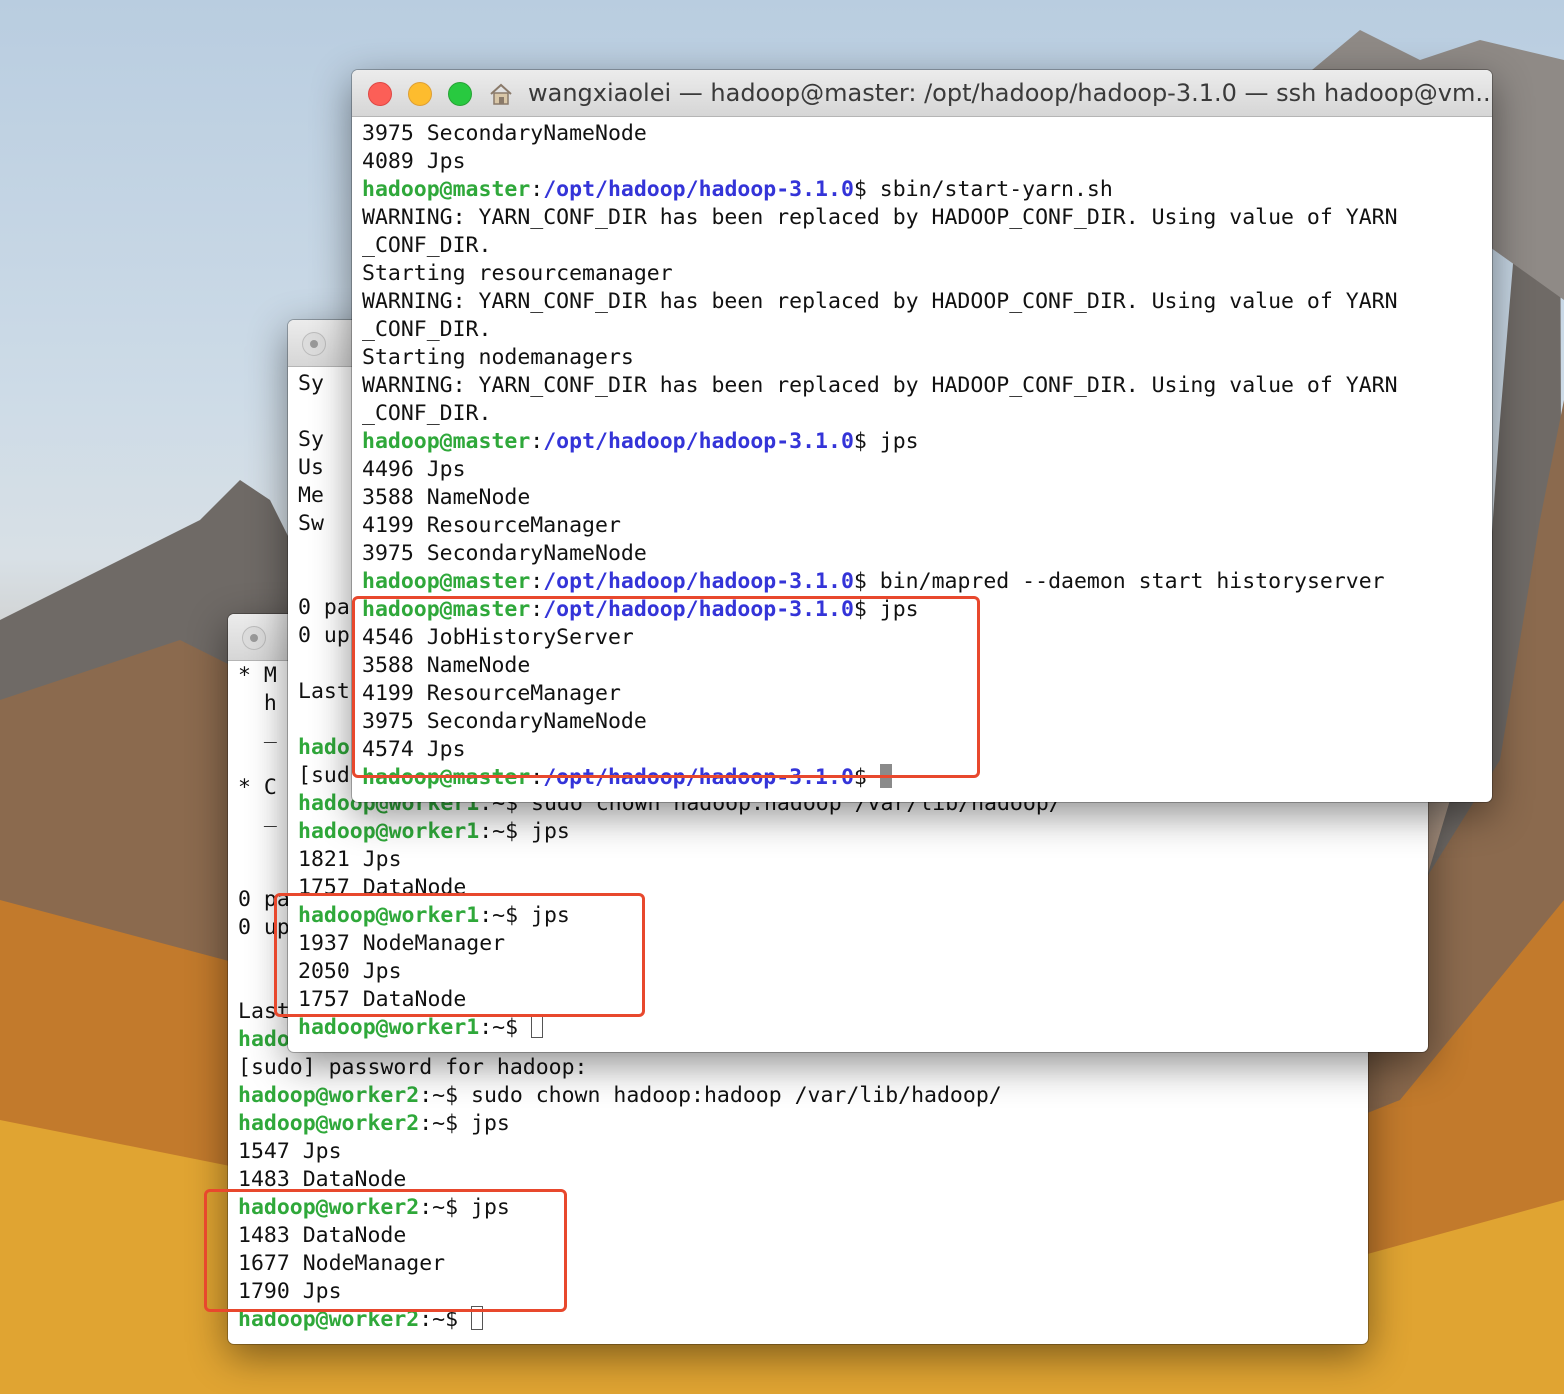 The image size is (1564, 1394). I want to click on line-text: $ jps, so click(886, 441).